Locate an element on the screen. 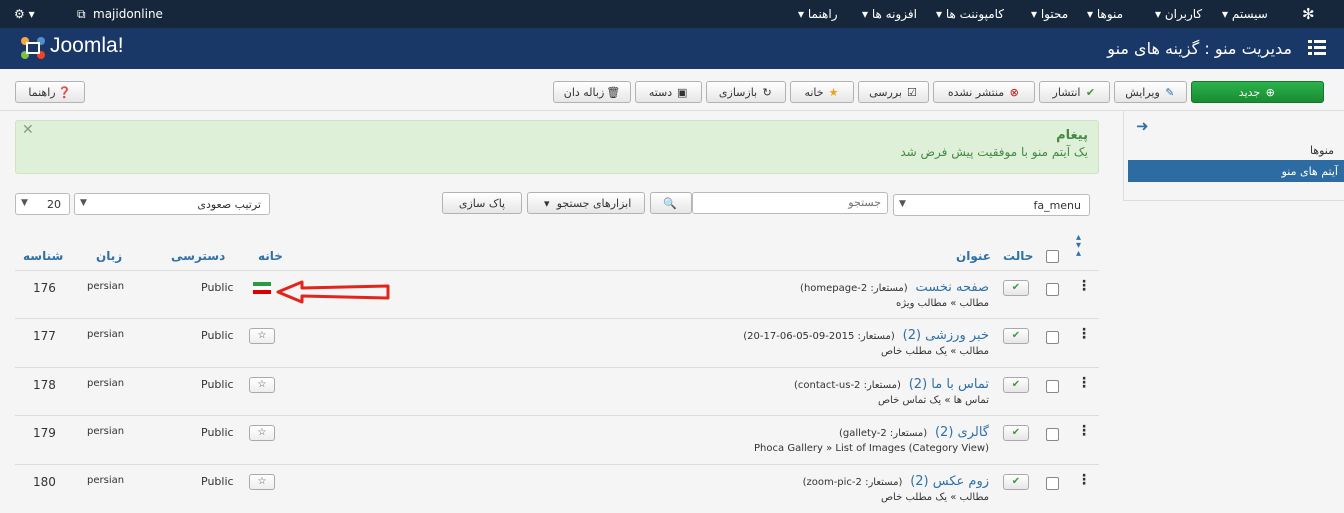  menu-users: ▾ کاربران is located at coordinates (1178, 14).